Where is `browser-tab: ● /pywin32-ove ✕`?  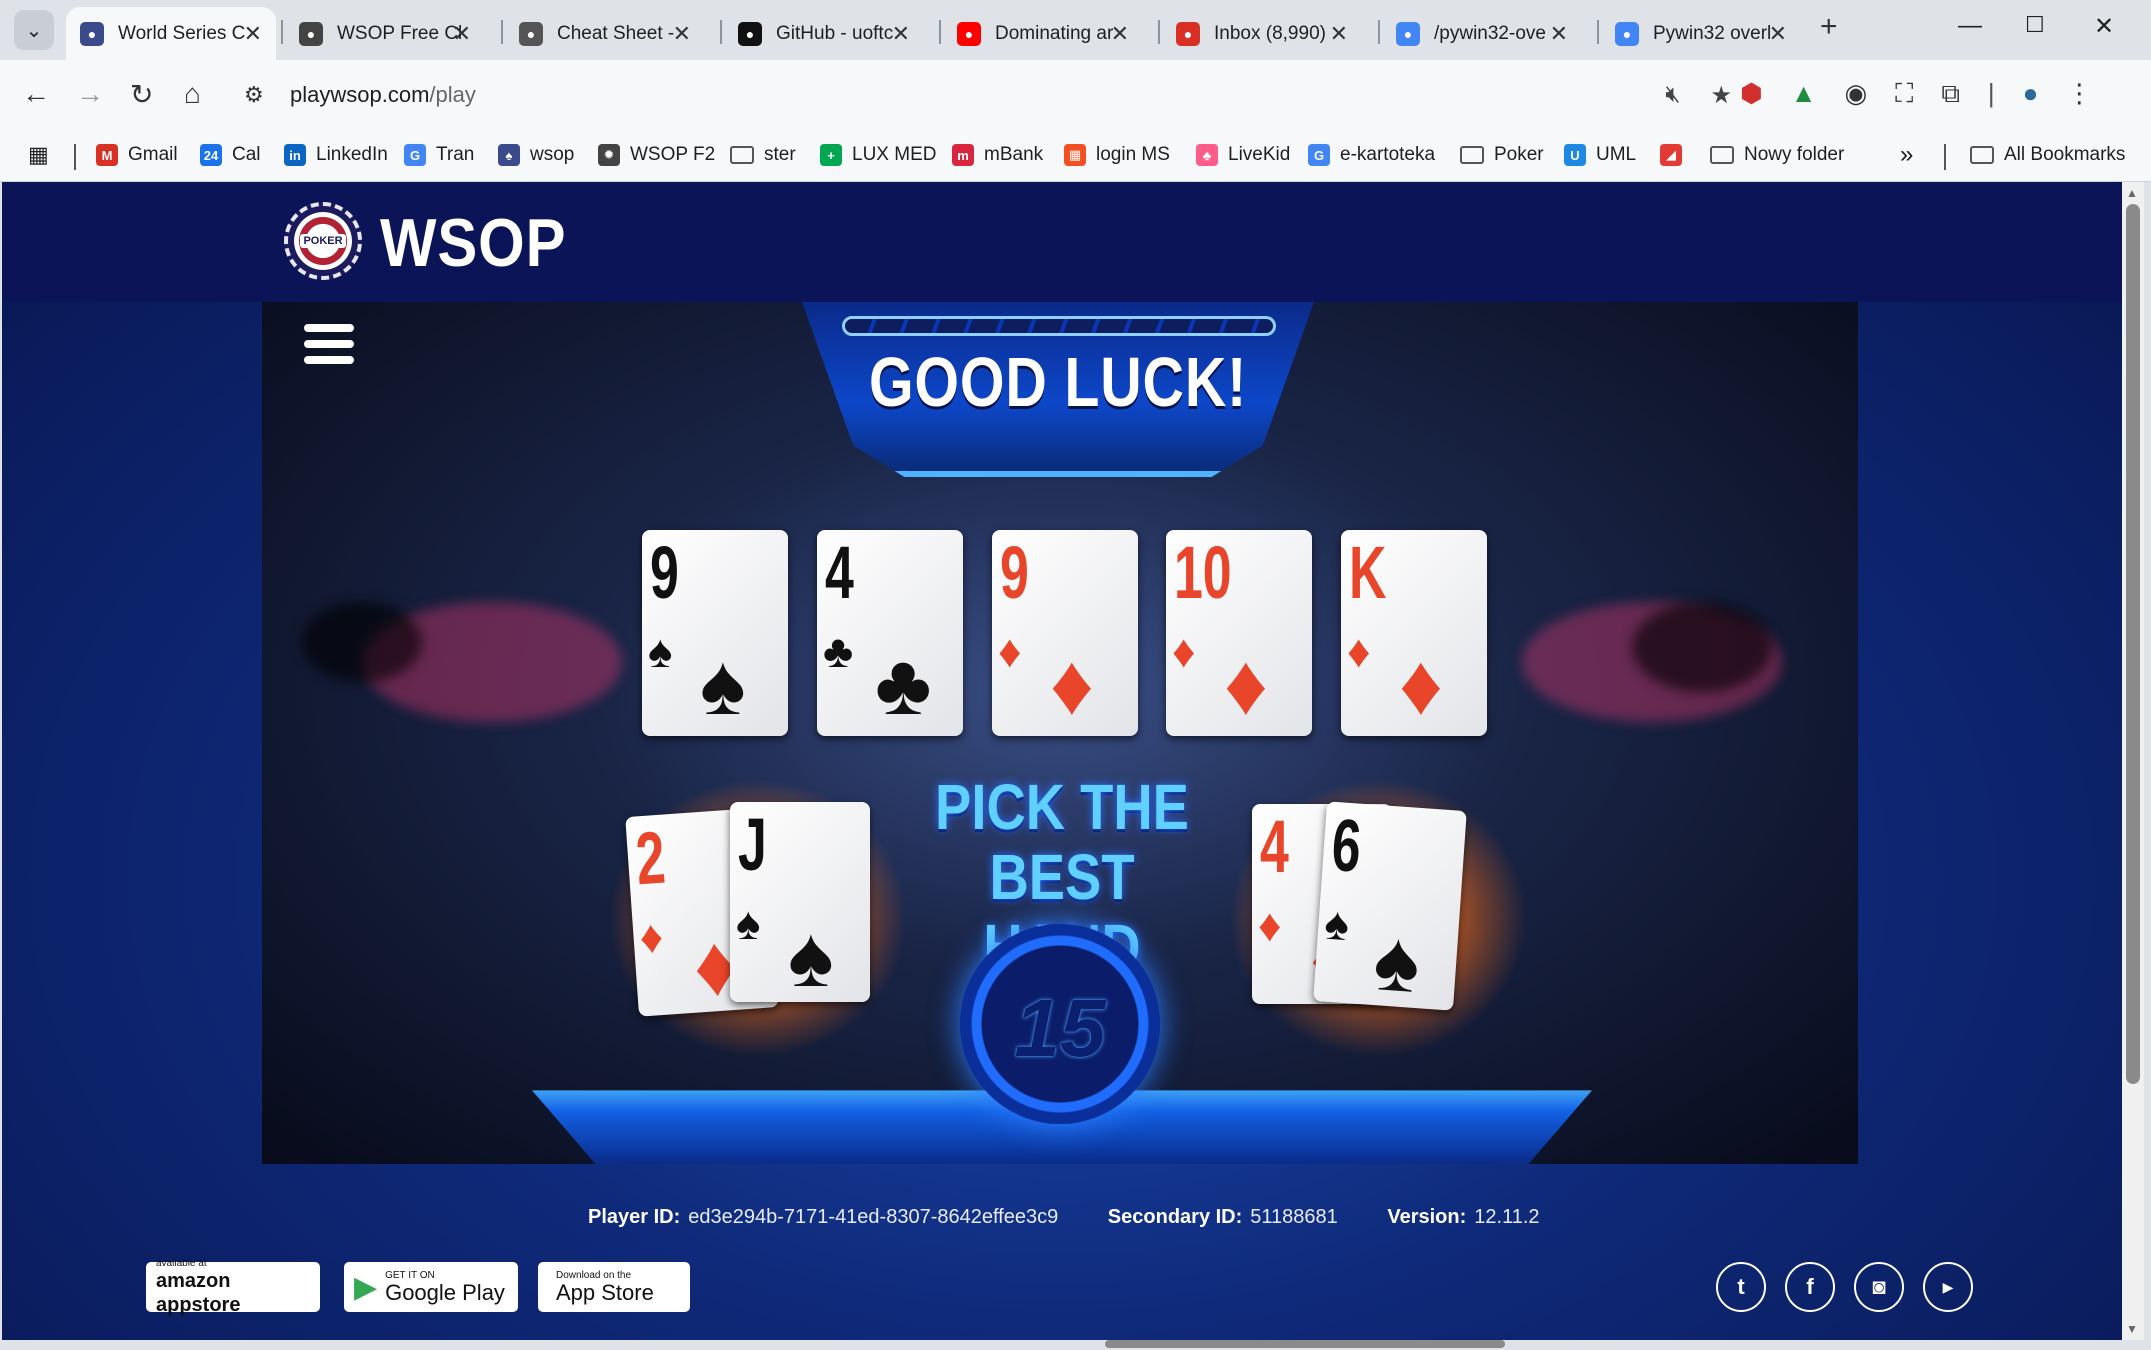
browser-tab: ● /pywin32-ove ✕ is located at coordinates (1482, 33).